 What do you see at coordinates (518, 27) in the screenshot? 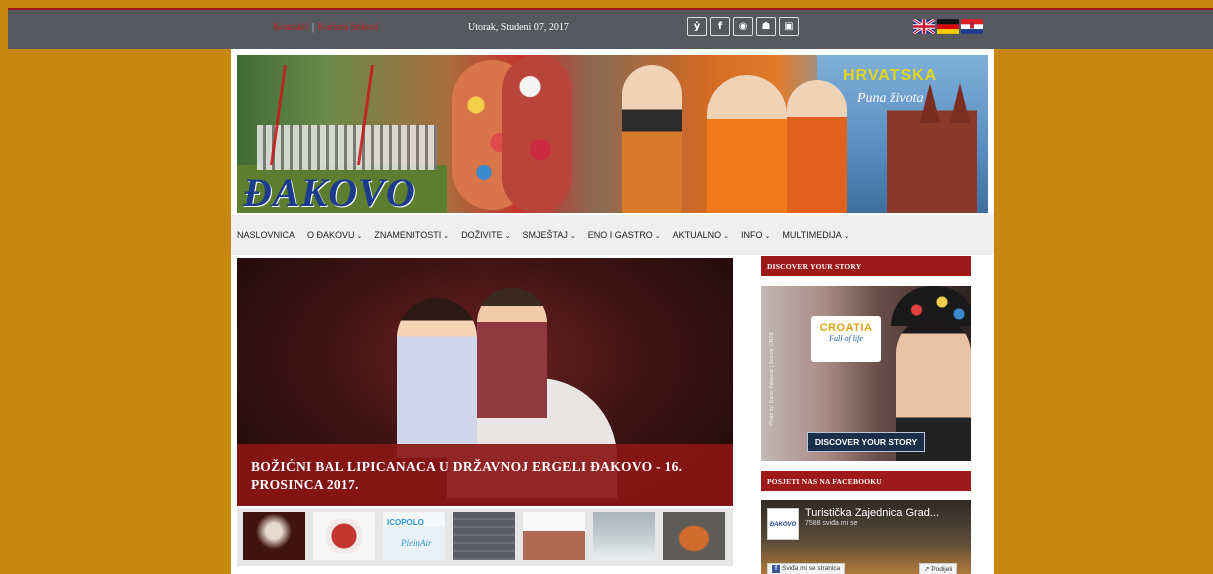
I see `current-date: Utorak, Studeni 07, 2017` at bounding box center [518, 27].